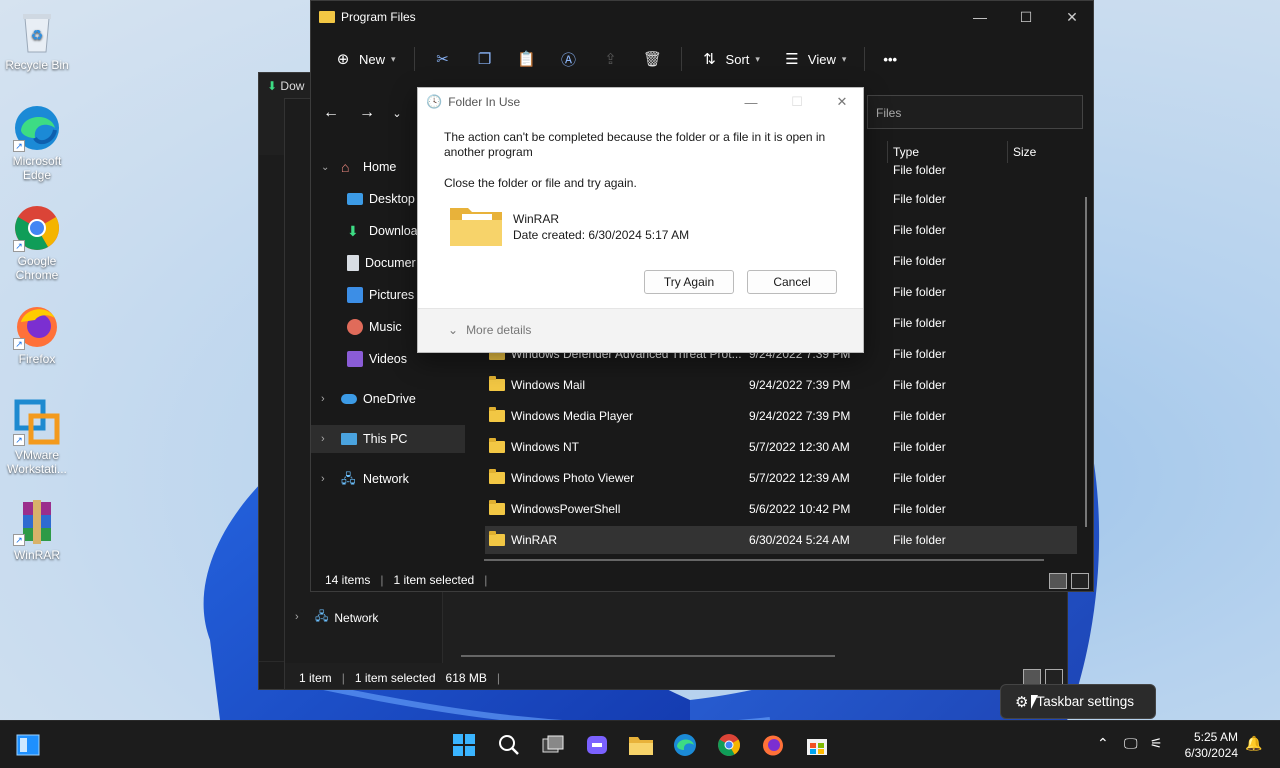  I want to click on desktop-icon-chrome: ↗ Google Chrome, so click(37, 243).